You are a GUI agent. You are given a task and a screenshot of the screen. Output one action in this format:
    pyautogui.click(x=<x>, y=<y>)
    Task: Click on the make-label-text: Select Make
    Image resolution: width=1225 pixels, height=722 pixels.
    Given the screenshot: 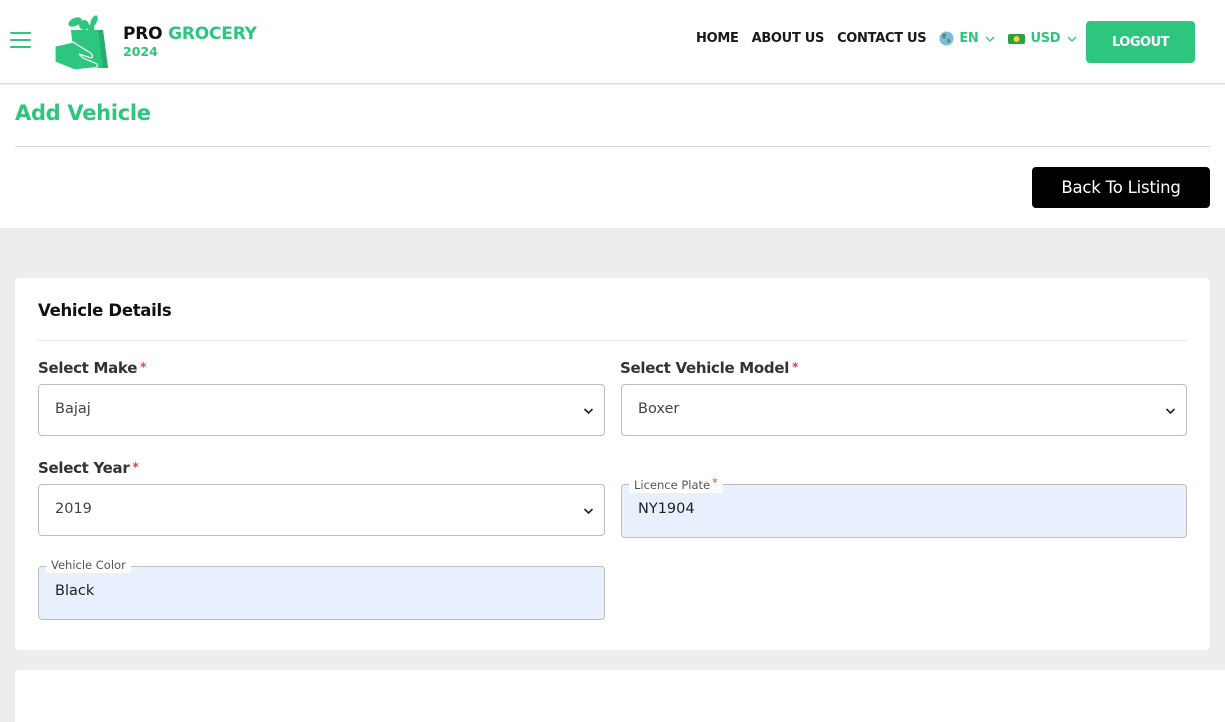 What is the action you would take?
    pyautogui.click(x=88, y=368)
    